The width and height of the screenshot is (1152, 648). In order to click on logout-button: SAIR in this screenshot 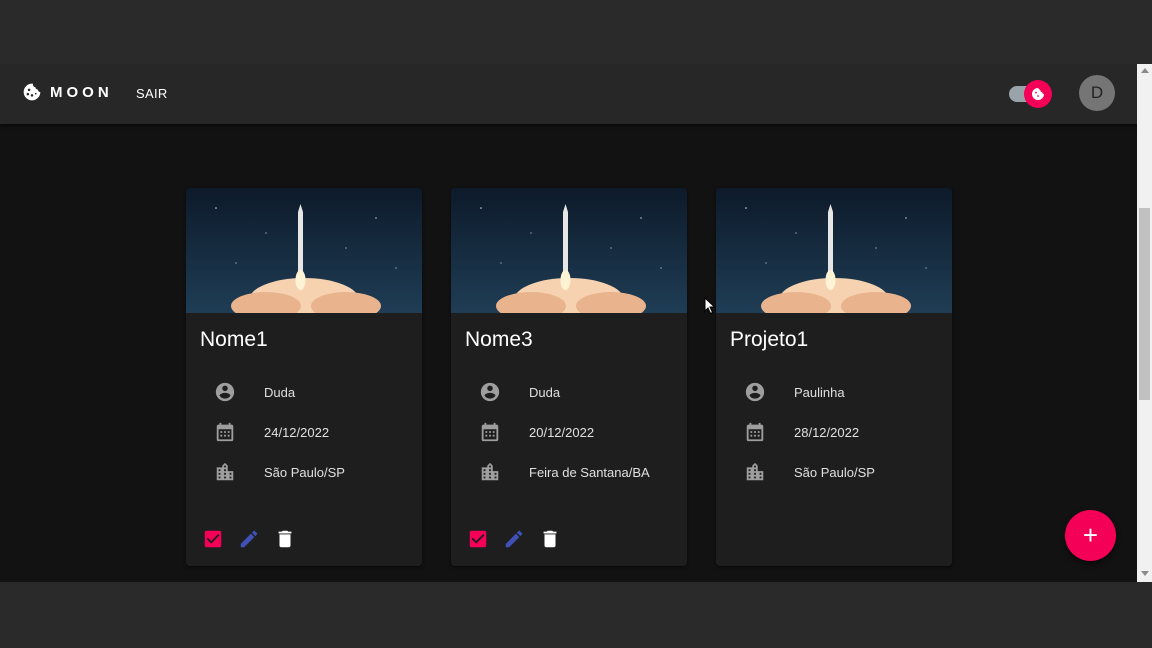, I will do `click(152, 93)`.